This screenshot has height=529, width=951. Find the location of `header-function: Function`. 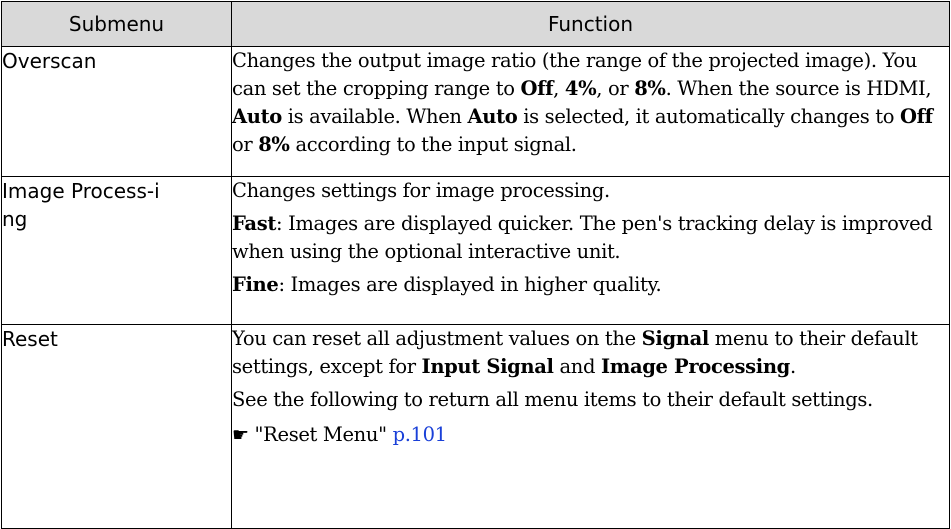

header-function: Function is located at coordinates (590, 24).